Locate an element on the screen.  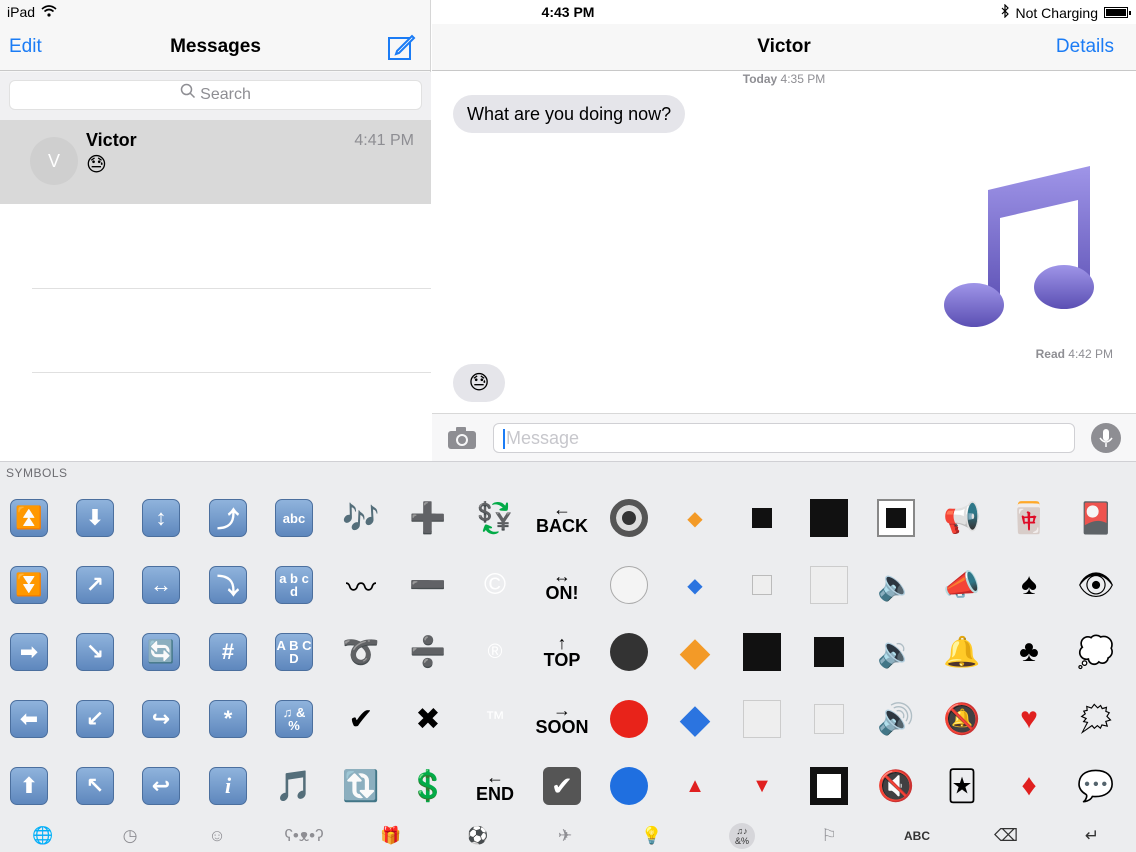
ballot-box-check-icon: ✔ is located at coordinates (562, 786).